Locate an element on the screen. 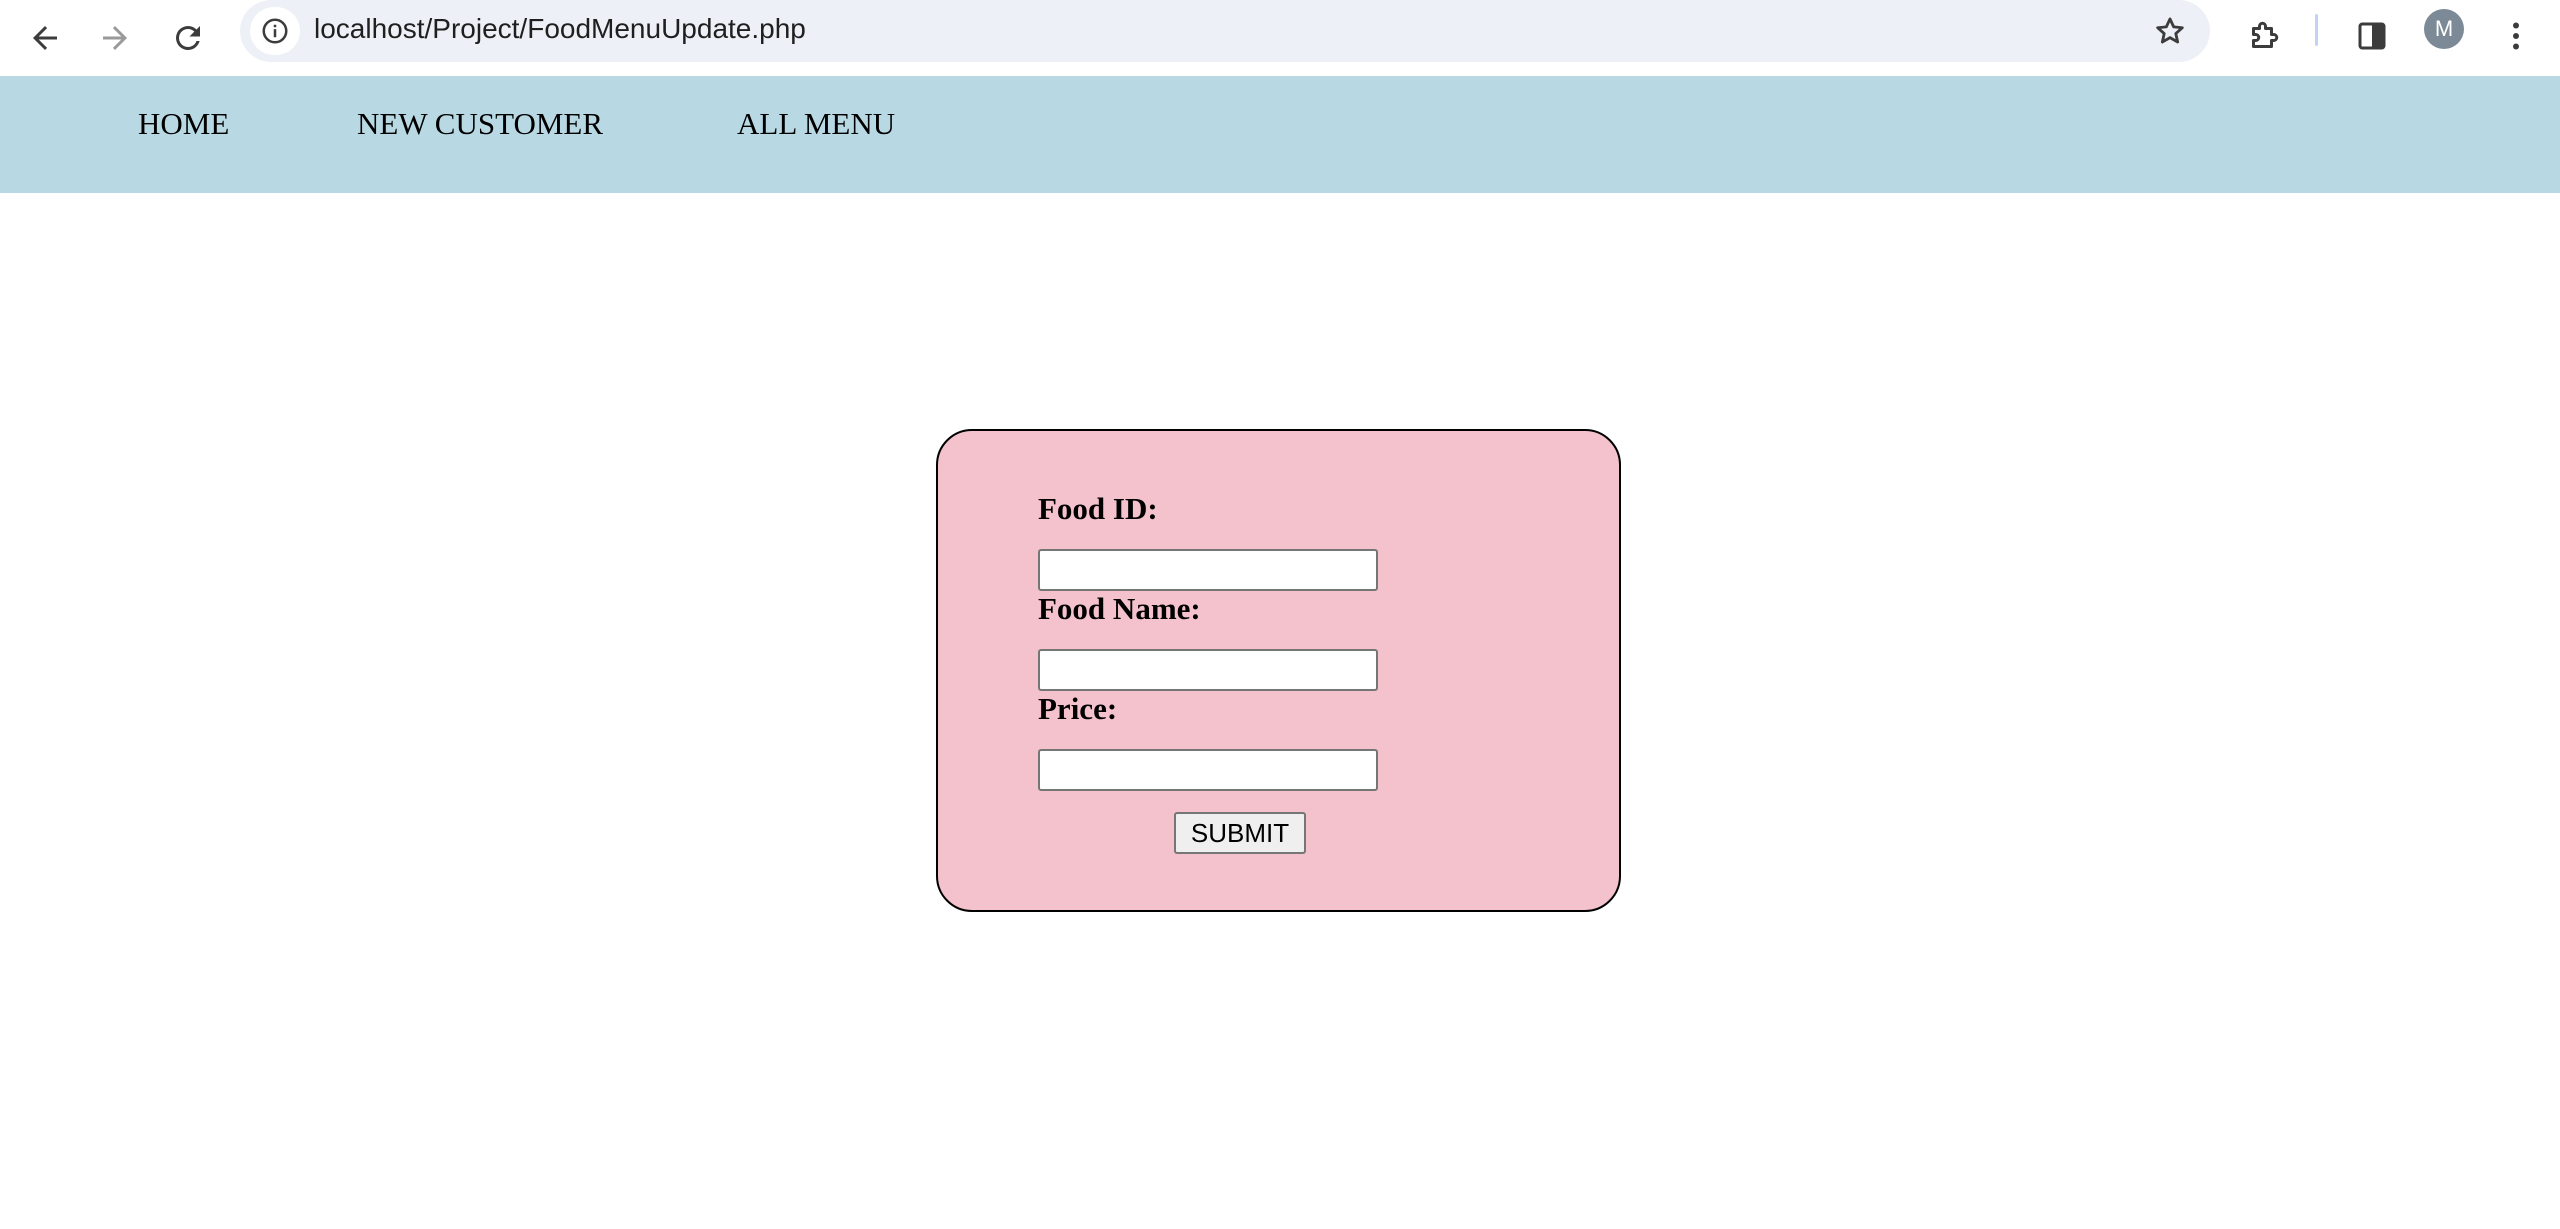 The height and width of the screenshot is (1229, 2560). bookmark-button is located at coordinates (2170, 31).